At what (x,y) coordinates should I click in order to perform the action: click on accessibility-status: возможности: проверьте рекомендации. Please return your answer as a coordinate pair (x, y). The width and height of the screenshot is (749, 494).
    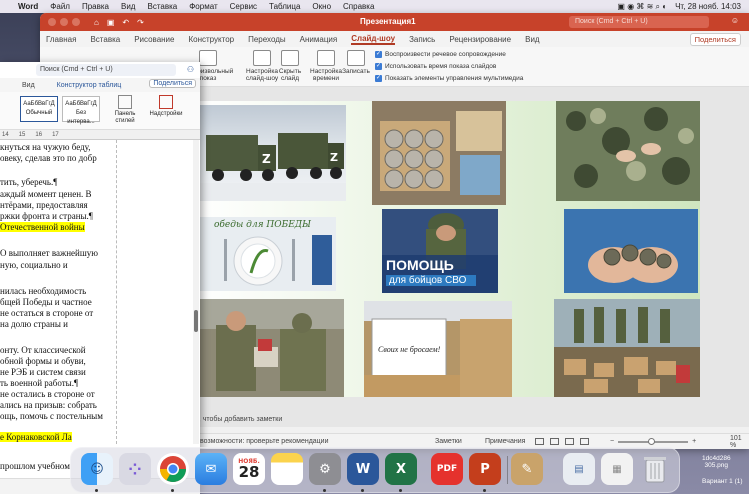
    Looking at the image, I should click on (264, 441).